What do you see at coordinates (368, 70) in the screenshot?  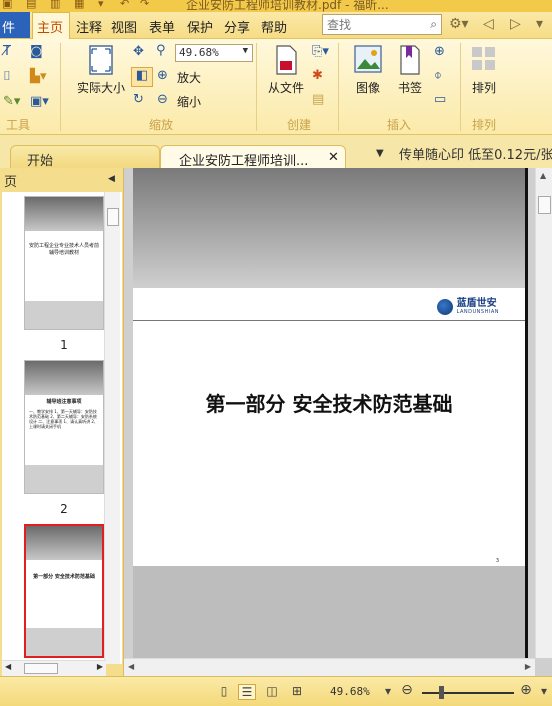 I see `image-button: 图像` at bounding box center [368, 70].